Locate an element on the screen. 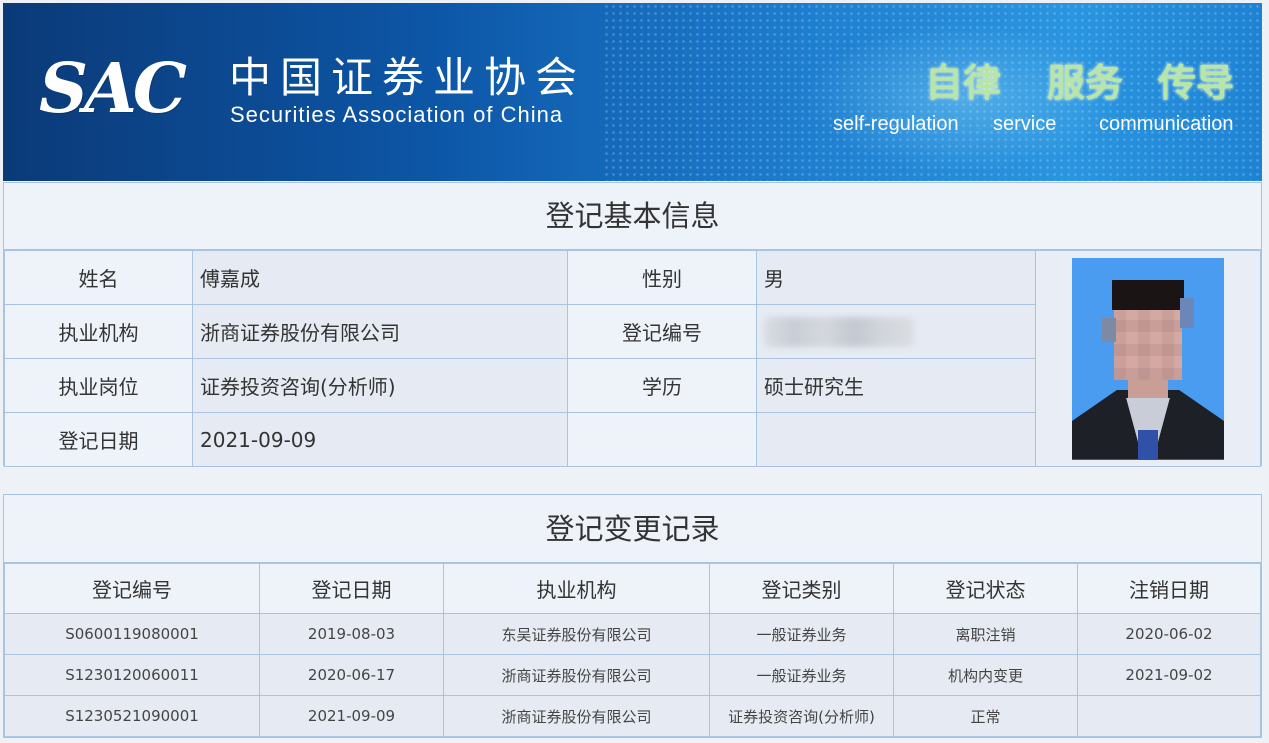 The width and height of the screenshot is (1269, 743). gender-label: 性别 is located at coordinates (662, 277).